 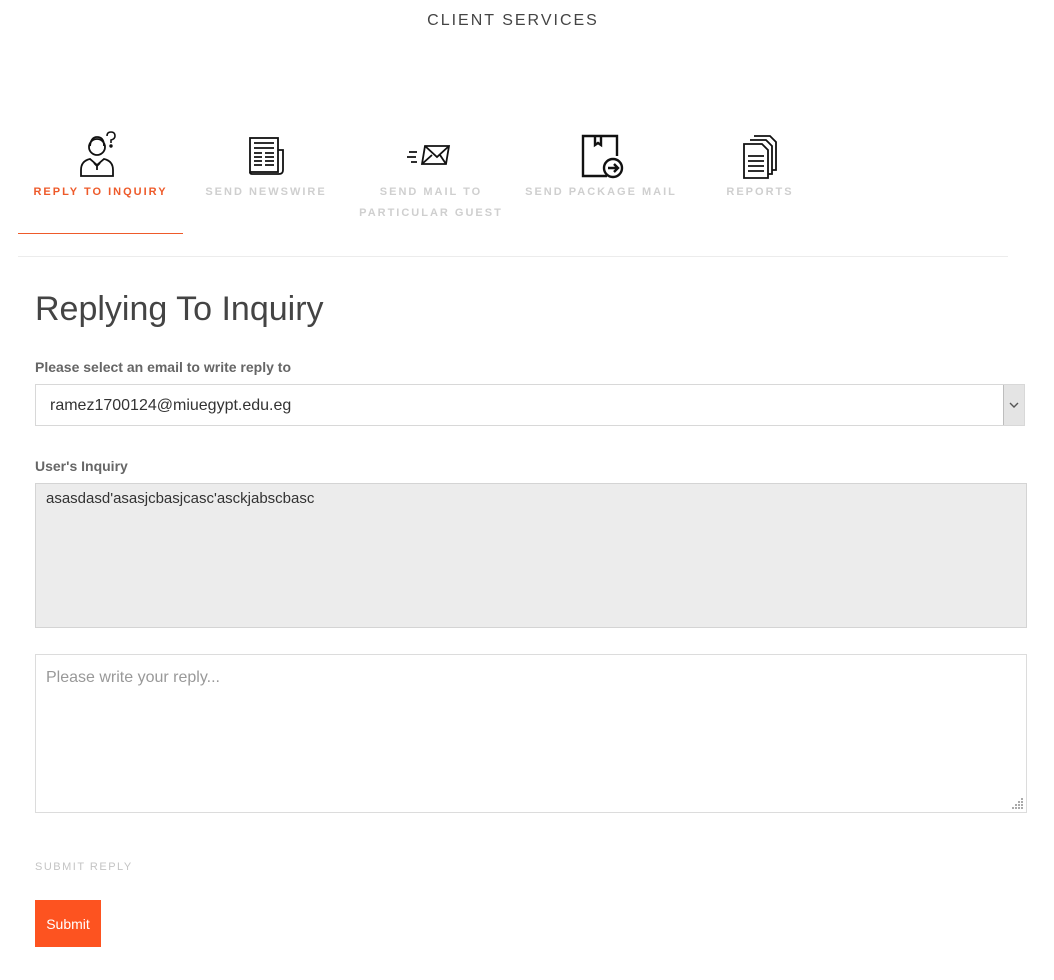 I want to click on package-mail-icon, so click(x=602, y=156).